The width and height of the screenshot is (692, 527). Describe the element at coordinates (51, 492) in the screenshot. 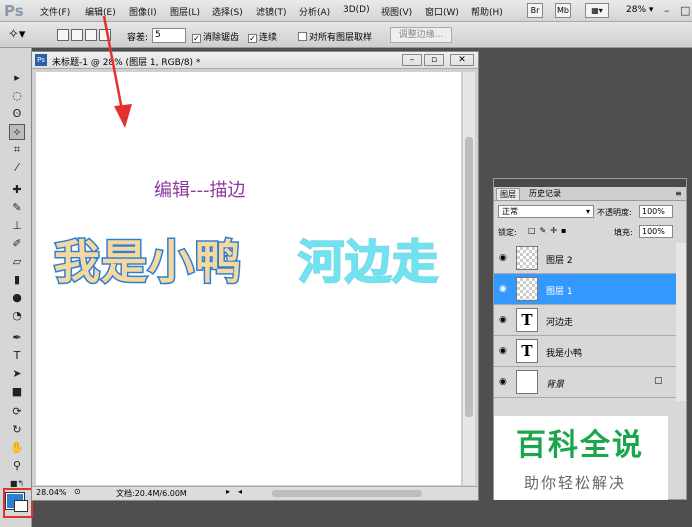

I see `zoom-status: 28.04%` at that location.